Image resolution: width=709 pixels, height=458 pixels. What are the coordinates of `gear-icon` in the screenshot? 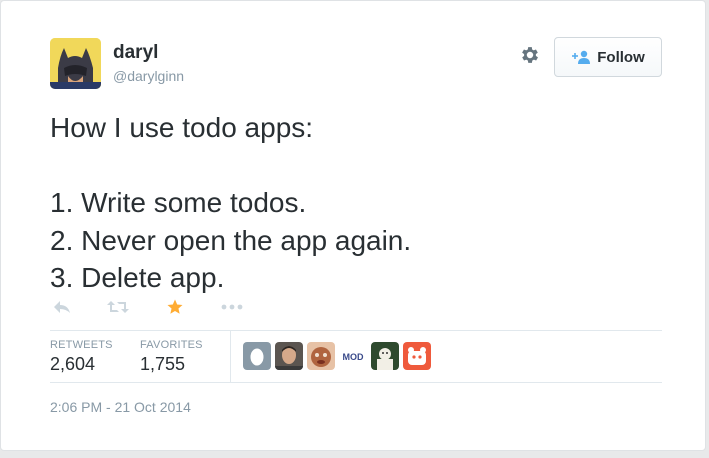 It's located at (530, 55).